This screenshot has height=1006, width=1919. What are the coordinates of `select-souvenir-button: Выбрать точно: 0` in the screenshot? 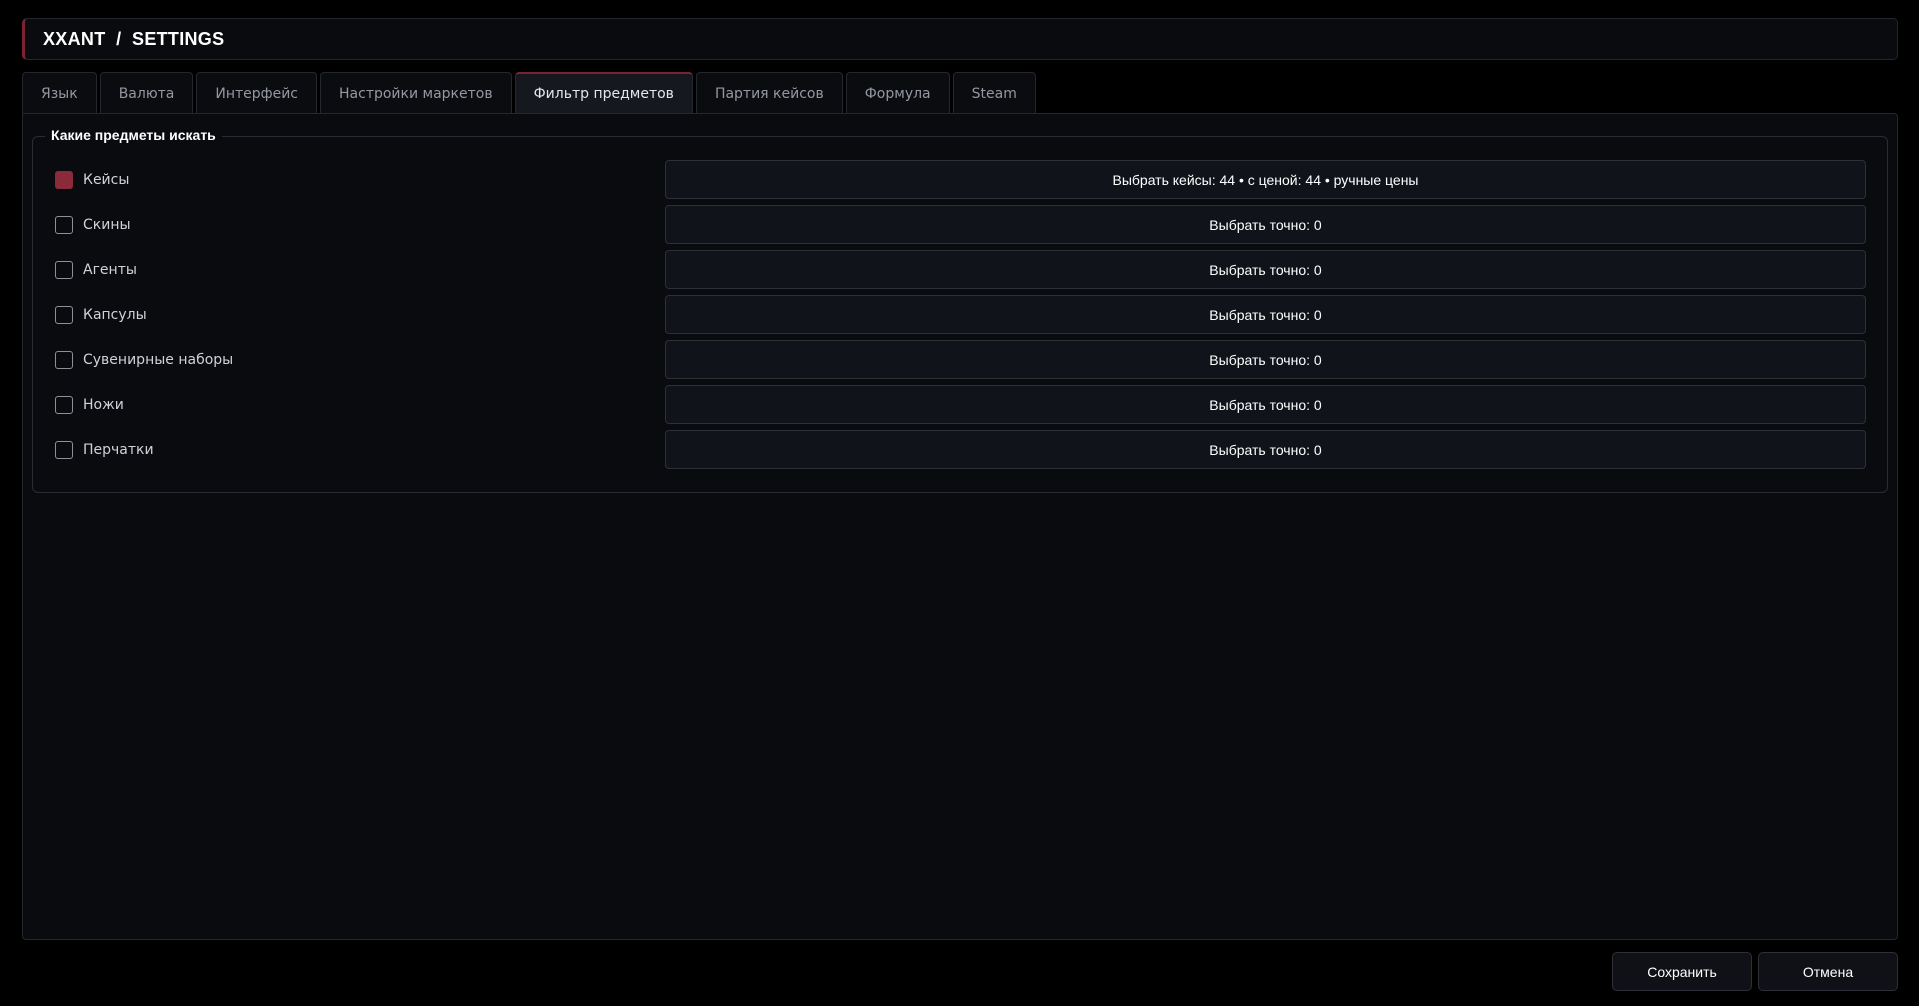 It's located at (1265, 359).